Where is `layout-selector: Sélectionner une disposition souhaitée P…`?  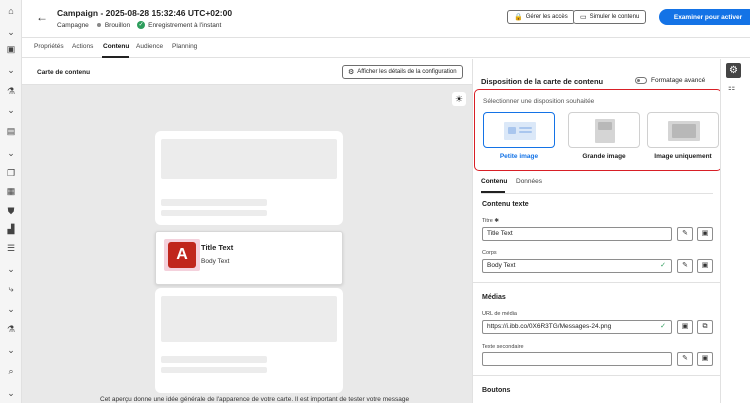
layout-selector: Sélectionner une disposition souhaitée P… is located at coordinates (598, 130).